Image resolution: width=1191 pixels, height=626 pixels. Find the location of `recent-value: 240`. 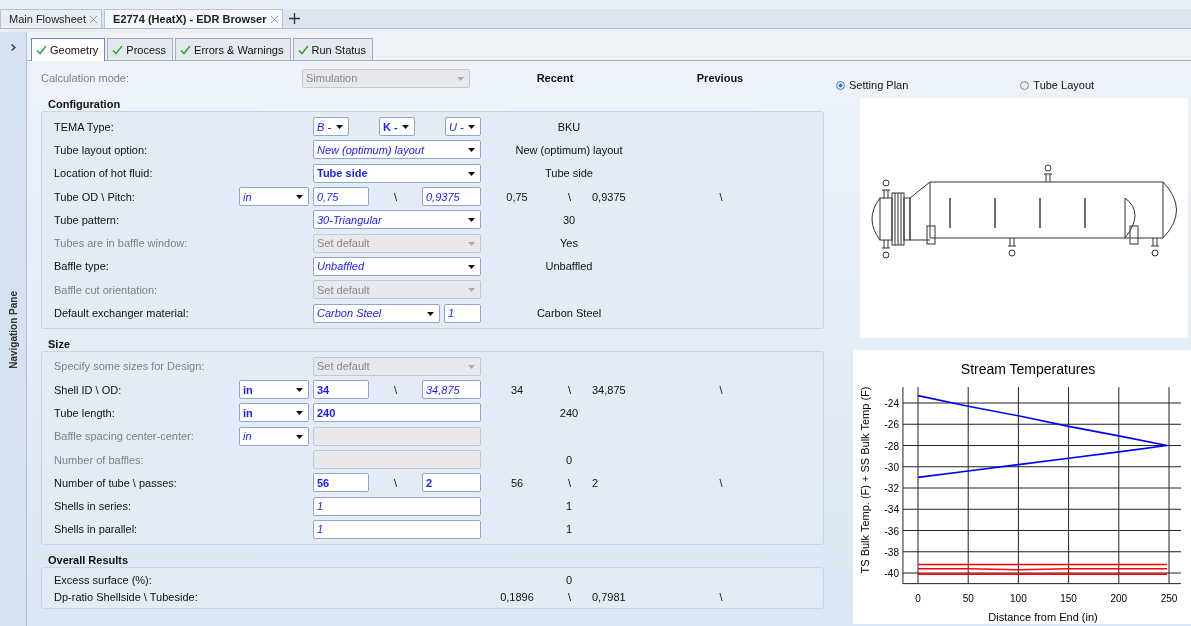

recent-value: 240 is located at coordinates (569, 412).